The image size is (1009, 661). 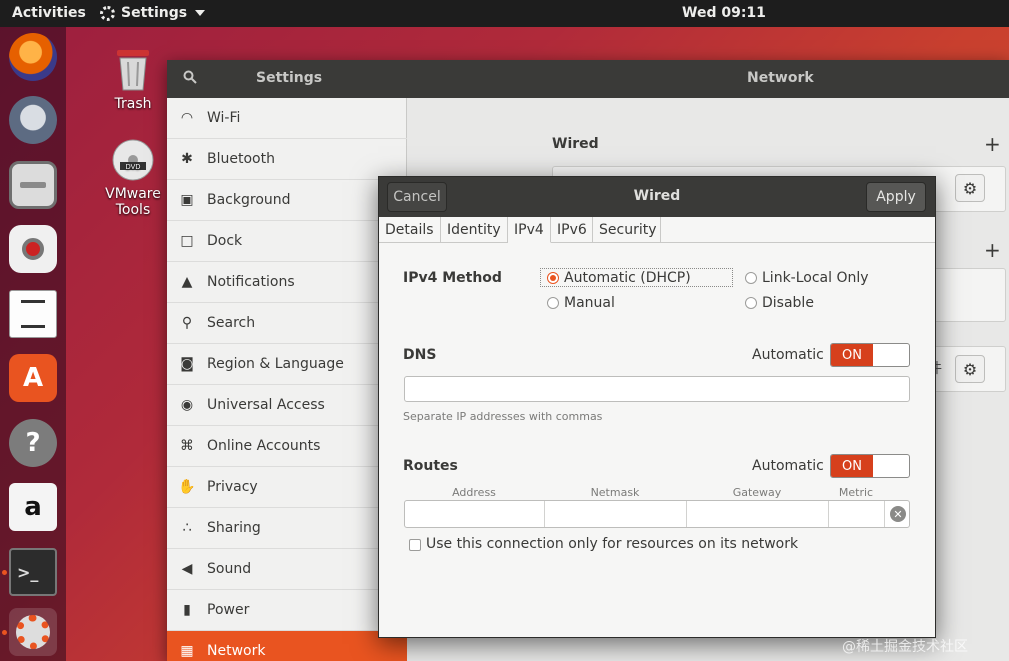 I want to click on sidebar-item-label: Online Accounts, so click(x=264, y=446).